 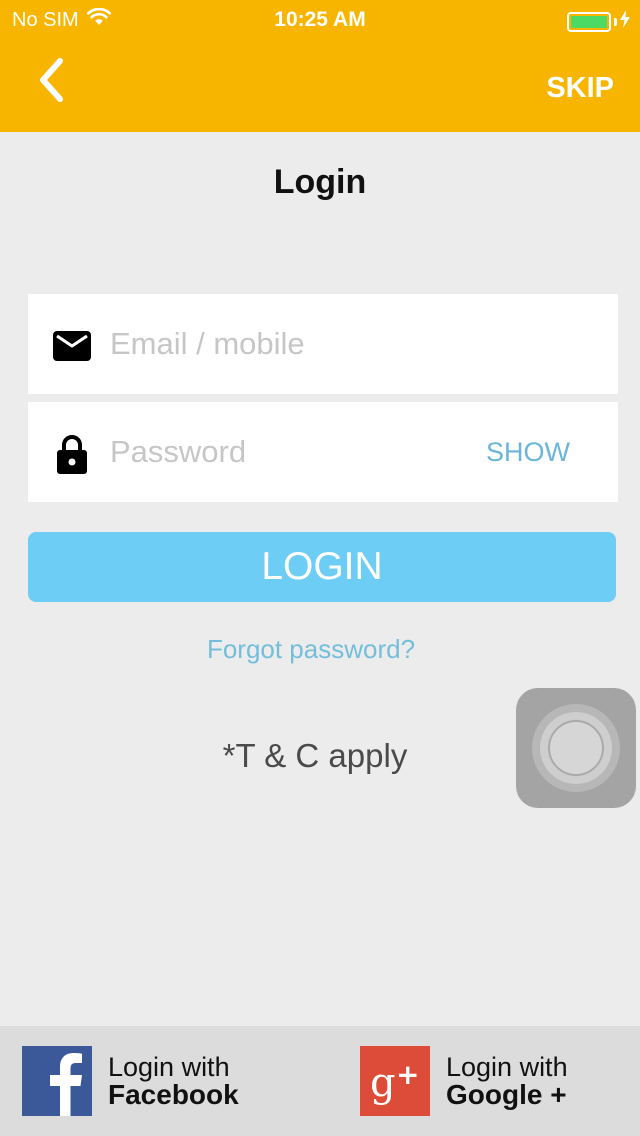 What do you see at coordinates (311, 649) in the screenshot?
I see `forgot-password-link: Forgot password?` at bounding box center [311, 649].